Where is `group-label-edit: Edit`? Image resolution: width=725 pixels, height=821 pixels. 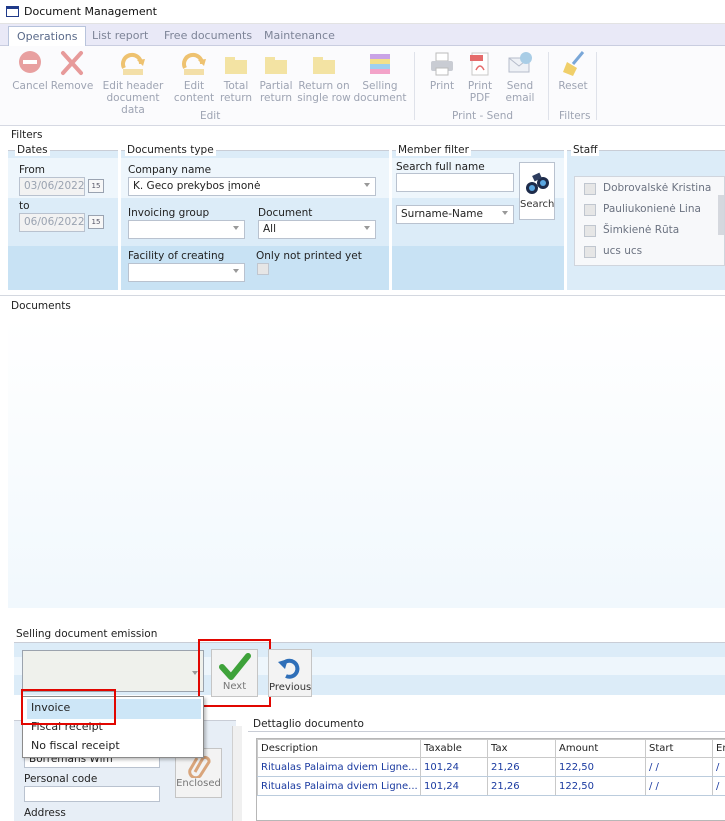 group-label-edit: Edit is located at coordinates (210, 116).